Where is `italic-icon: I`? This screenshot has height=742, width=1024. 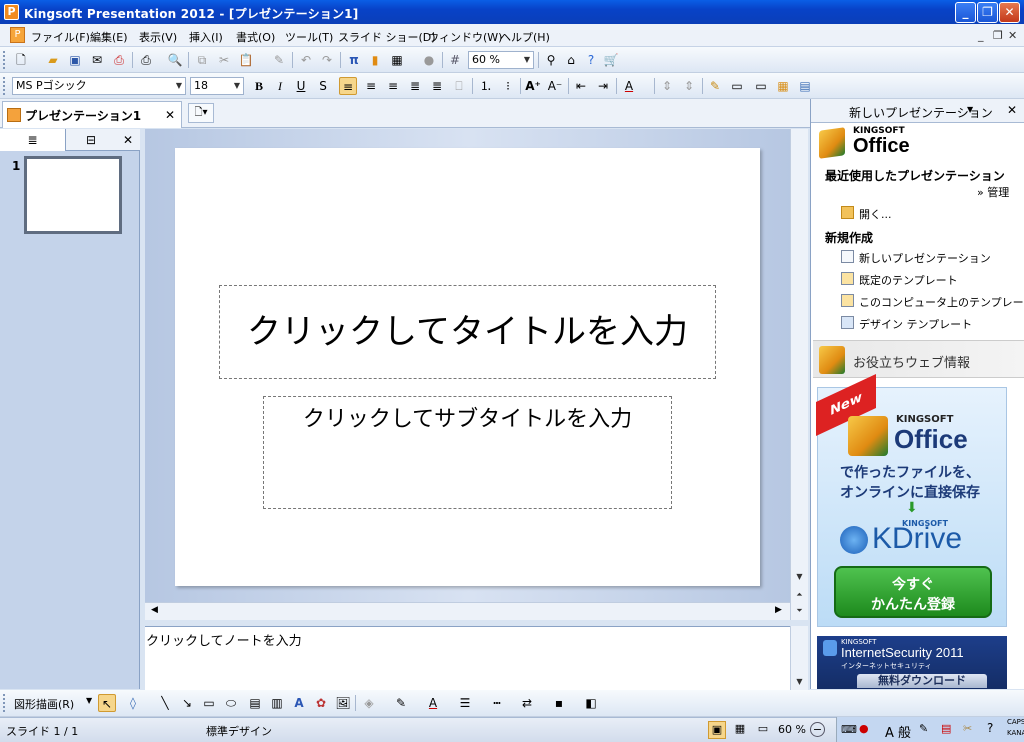 italic-icon: I is located at coordinates (280, 86).